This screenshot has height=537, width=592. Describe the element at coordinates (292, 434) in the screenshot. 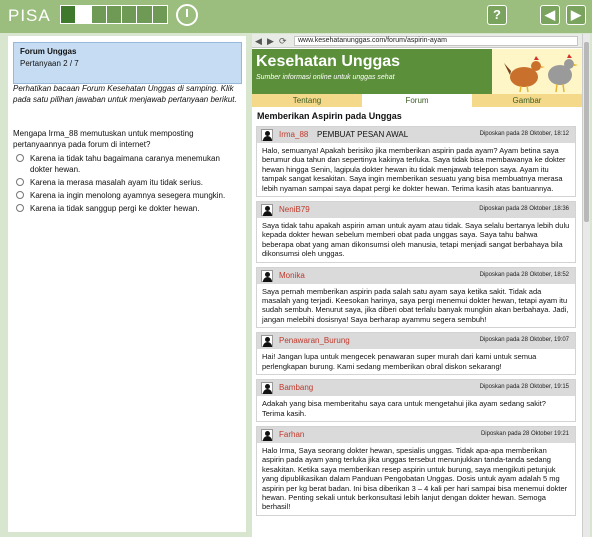

I see `post-author: Farhan` at that location.